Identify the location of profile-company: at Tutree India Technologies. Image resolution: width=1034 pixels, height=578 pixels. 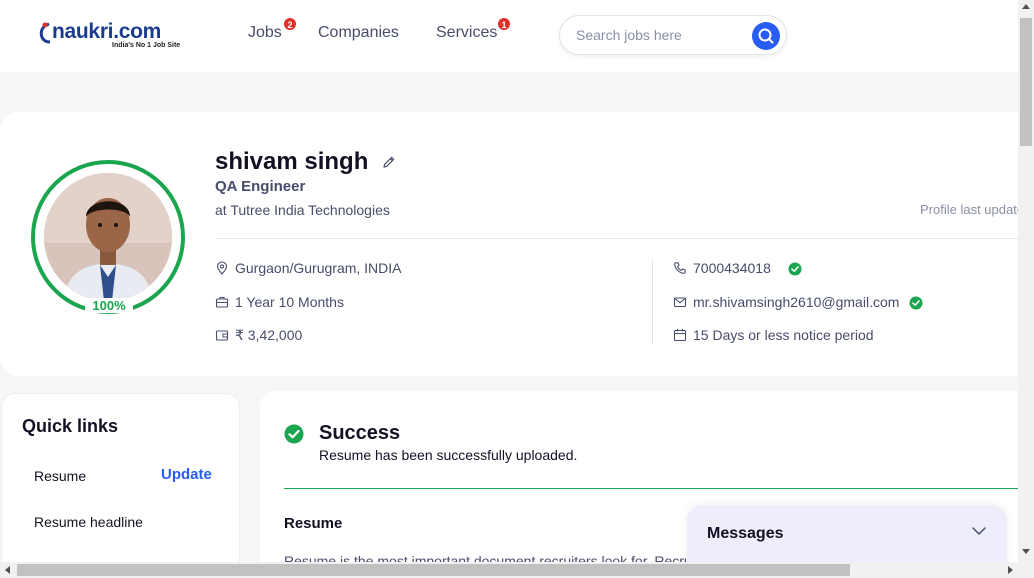
(302, 210).